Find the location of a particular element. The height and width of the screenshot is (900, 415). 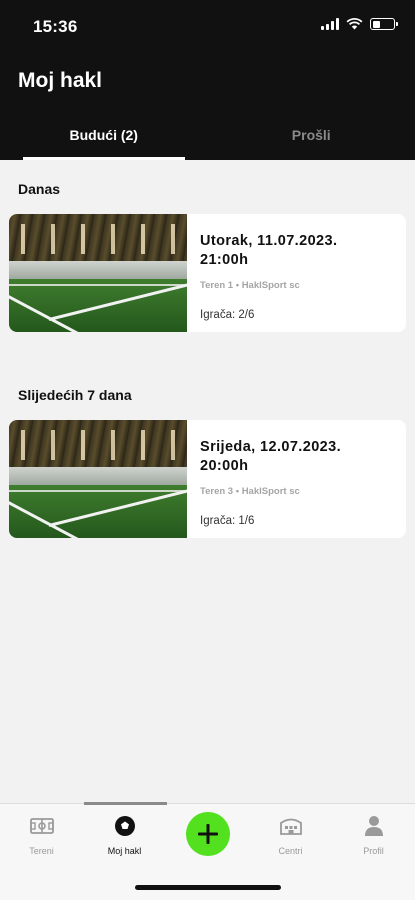

nav-label: Centri is located at coordinates (290, 851).